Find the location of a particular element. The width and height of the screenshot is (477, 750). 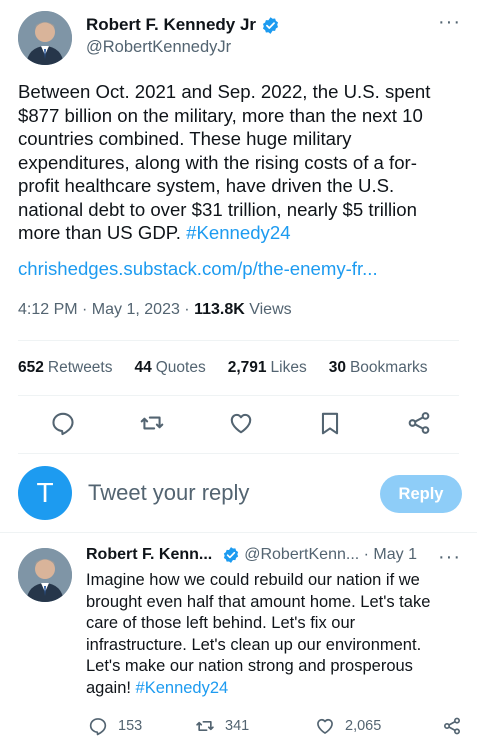

tweet-time: 4:12 PM · May 1, 2023 · is located at coordinates (106, 309).